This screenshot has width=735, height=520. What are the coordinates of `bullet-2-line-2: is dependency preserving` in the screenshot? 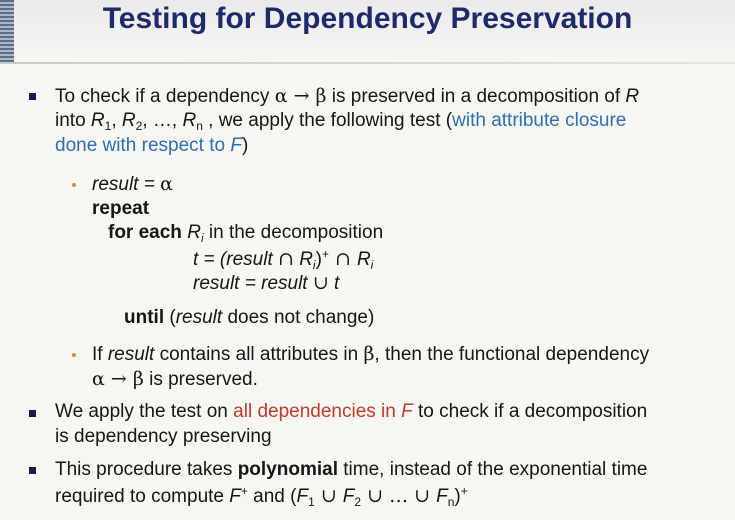 It's located at (163, 436).